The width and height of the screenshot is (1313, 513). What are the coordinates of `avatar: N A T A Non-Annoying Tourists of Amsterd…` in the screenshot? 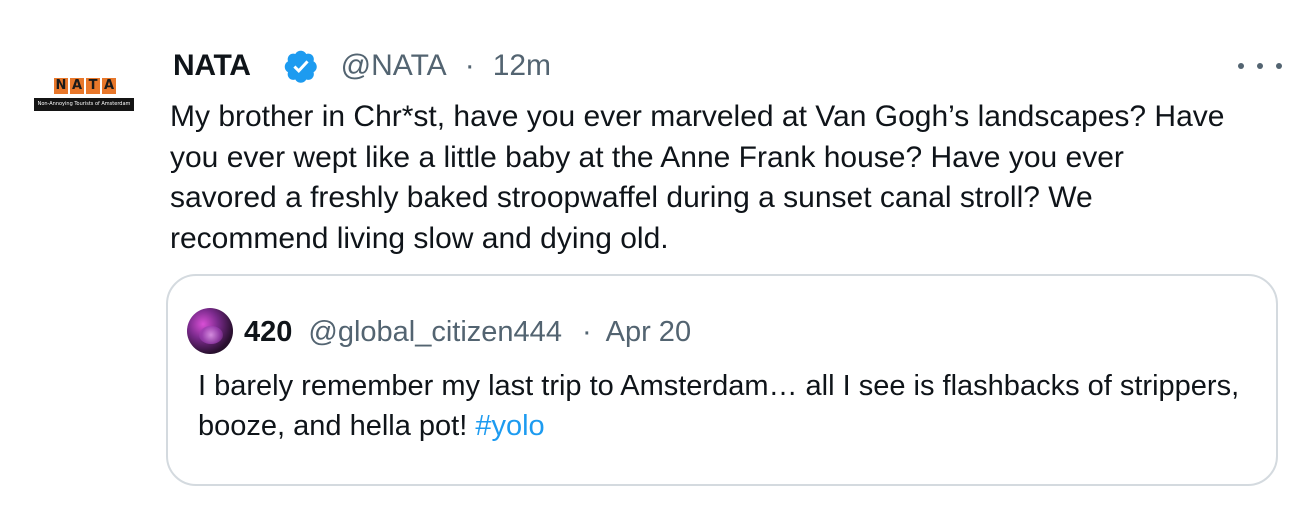 It's located at (84, 96).